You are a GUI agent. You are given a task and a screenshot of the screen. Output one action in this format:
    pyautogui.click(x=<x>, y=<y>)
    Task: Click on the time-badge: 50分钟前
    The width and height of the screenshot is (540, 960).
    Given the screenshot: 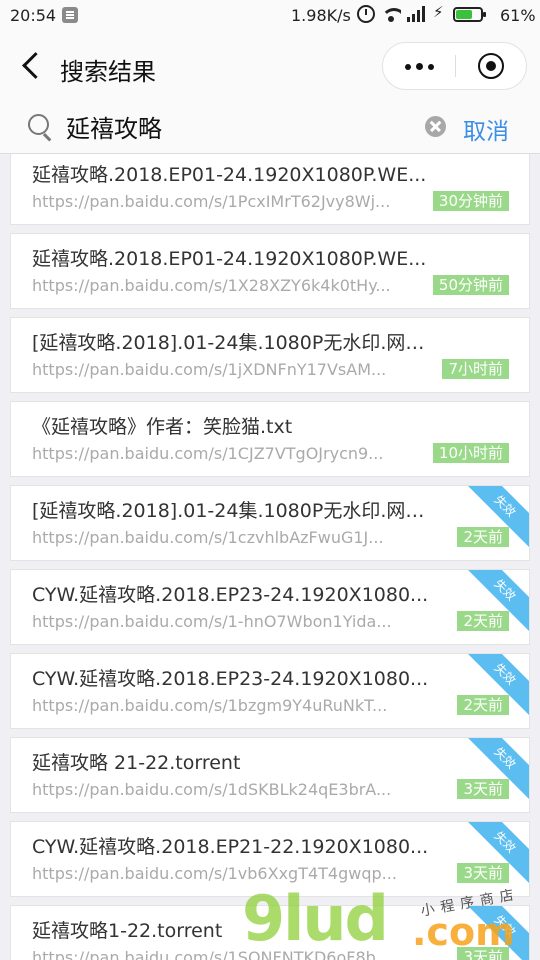 What is the action you would take?
    pyautogui.click(x=470, y=285)
    